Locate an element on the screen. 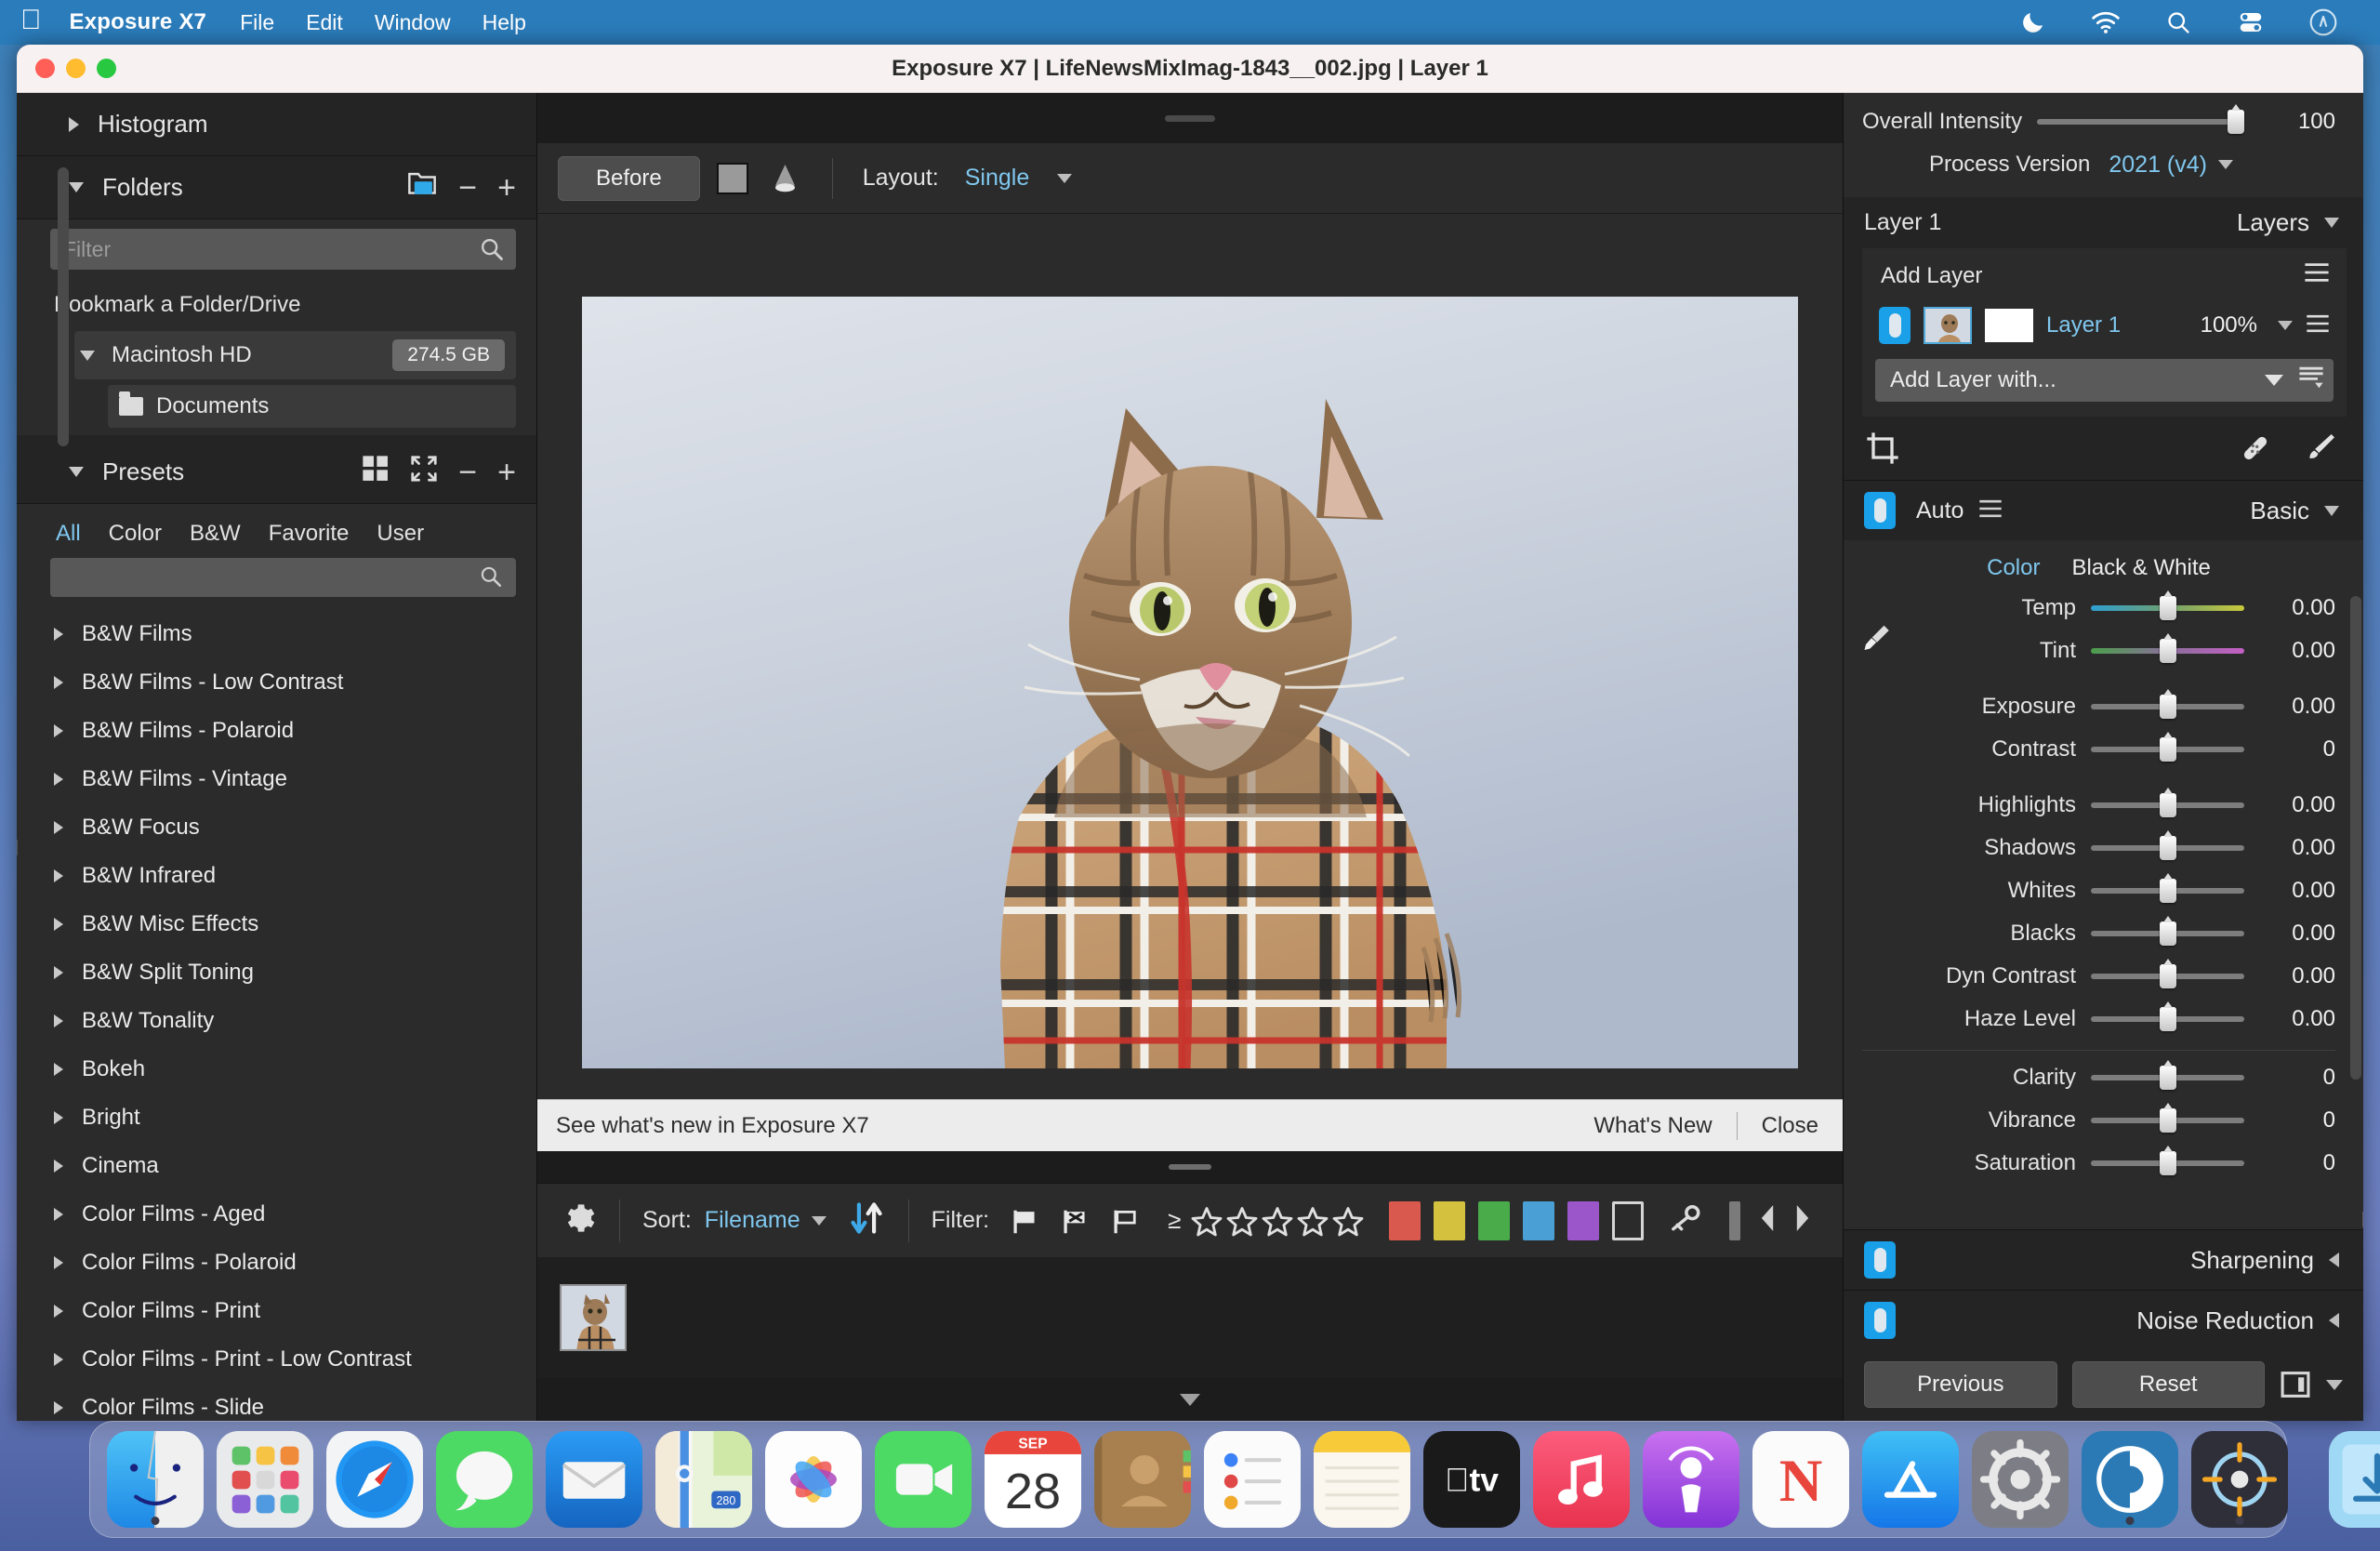 The width and height of the screenshot is (2380, 1551). layer-mask-thumbnail is located at coordinates (2009, 325).